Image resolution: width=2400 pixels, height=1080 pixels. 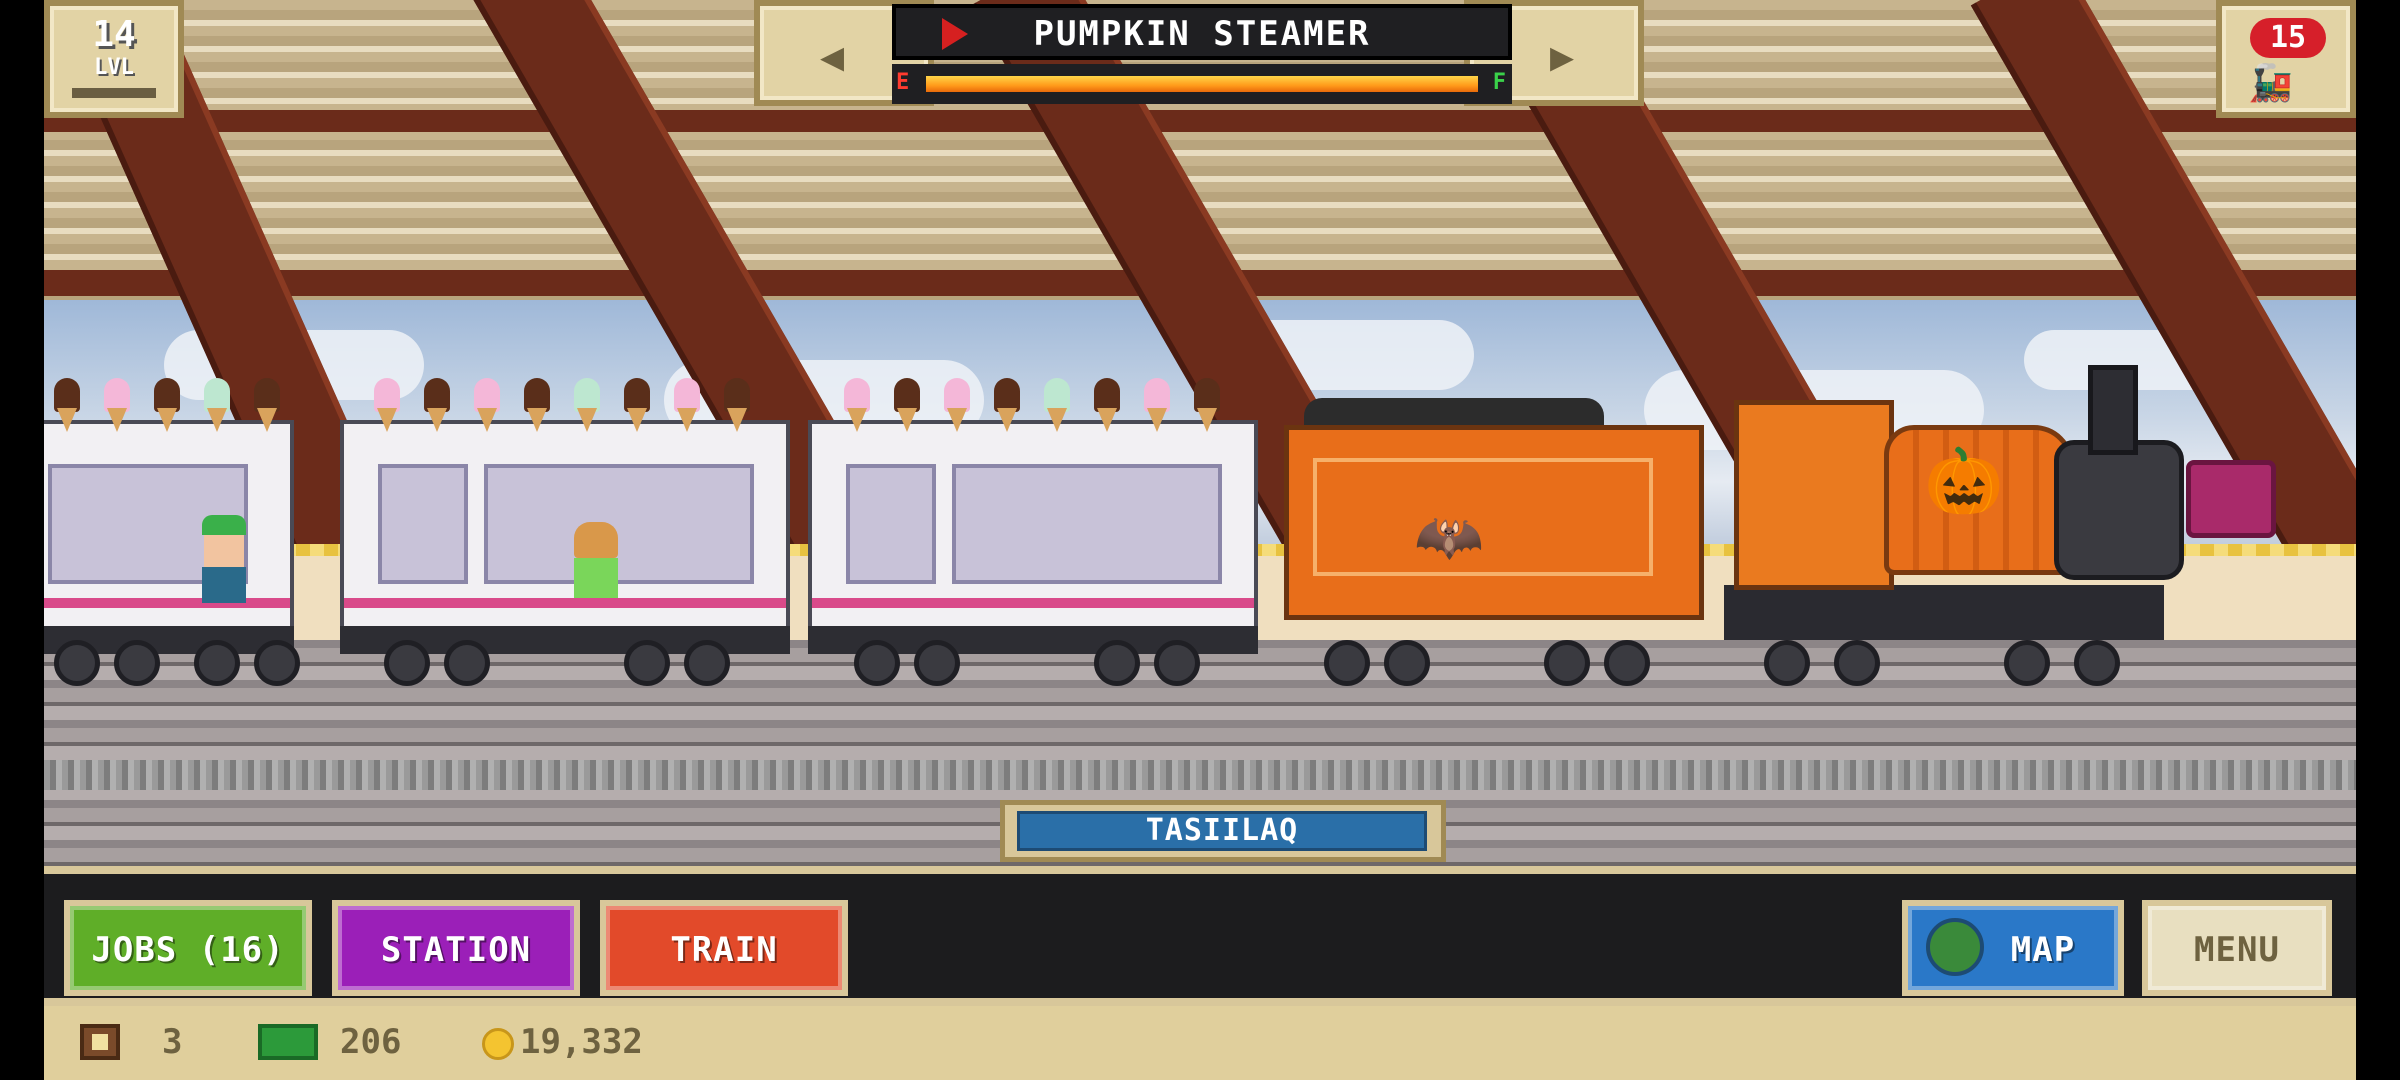 I want to click on tickets-badge: 15 🚂, so click(x=2286, y=59).